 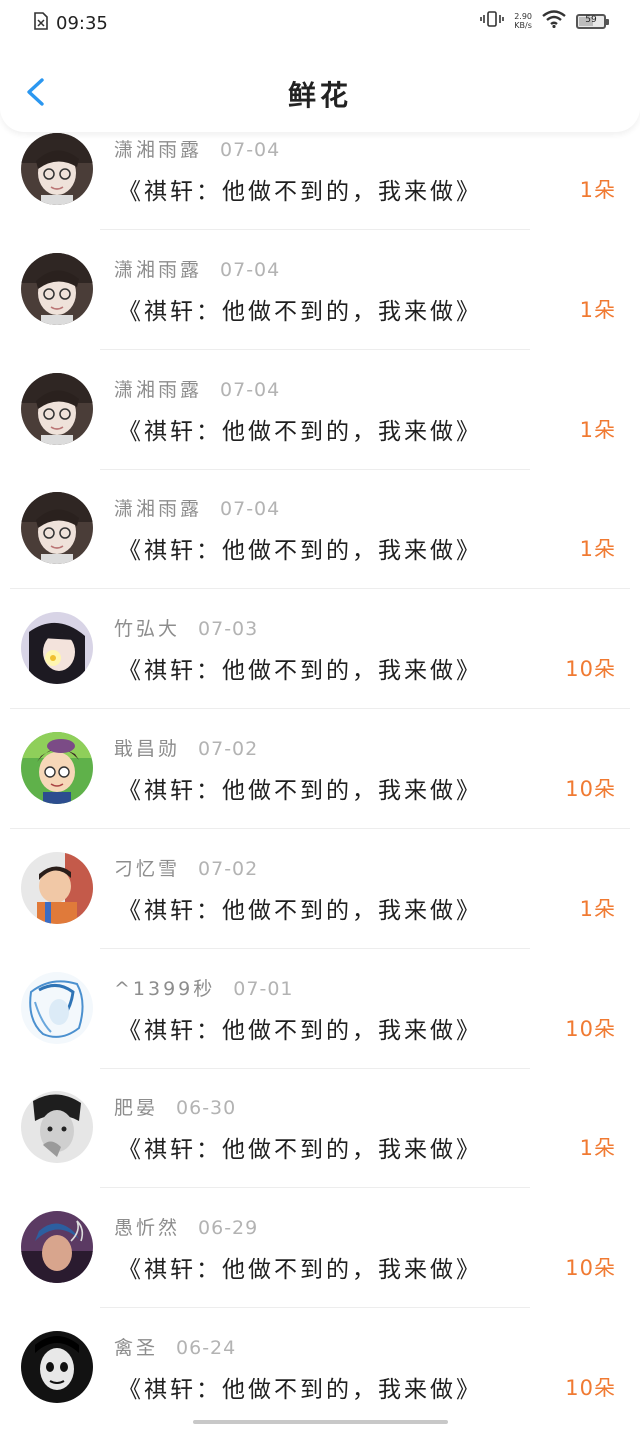 What do you see at coordinates (492, 21) in the screenshot?
I see `vibrate-icon` at bounding box center [492, 21].